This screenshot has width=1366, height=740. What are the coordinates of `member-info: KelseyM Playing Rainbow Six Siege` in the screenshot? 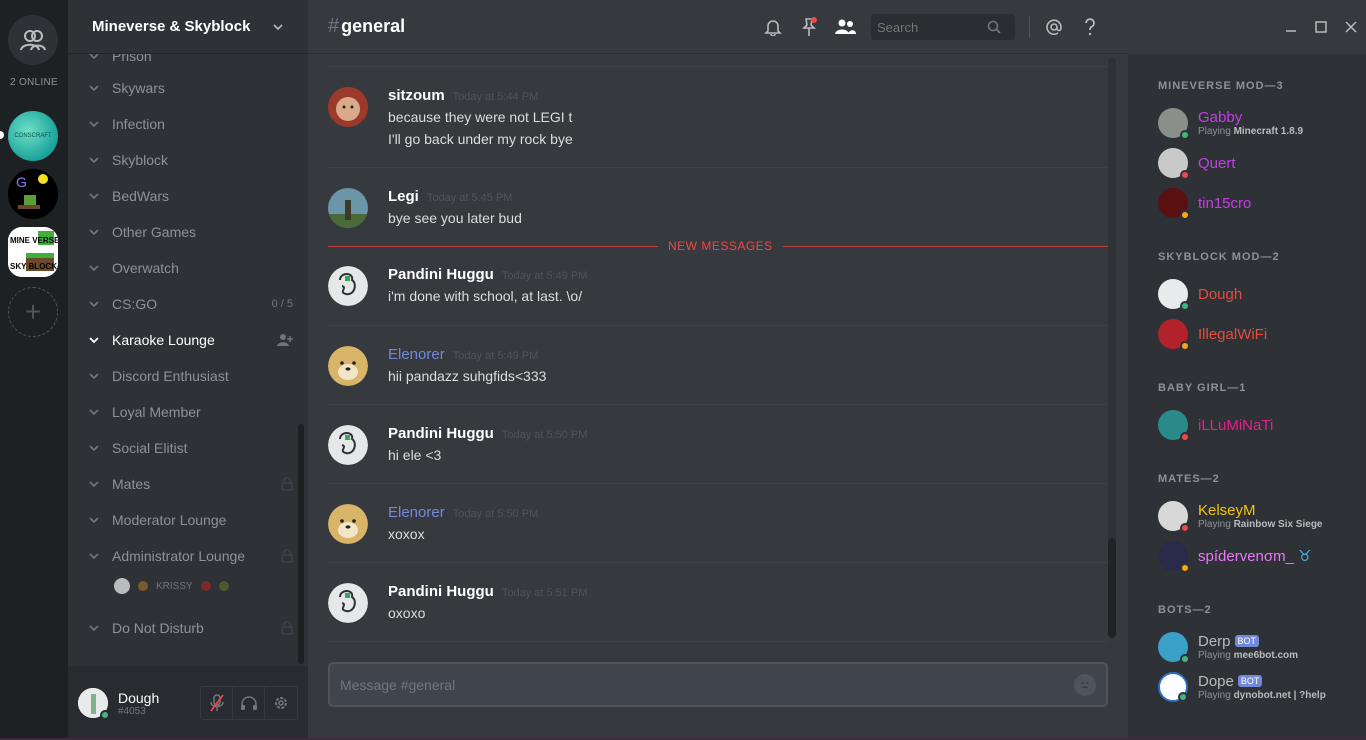 It's located at (1260, 516).